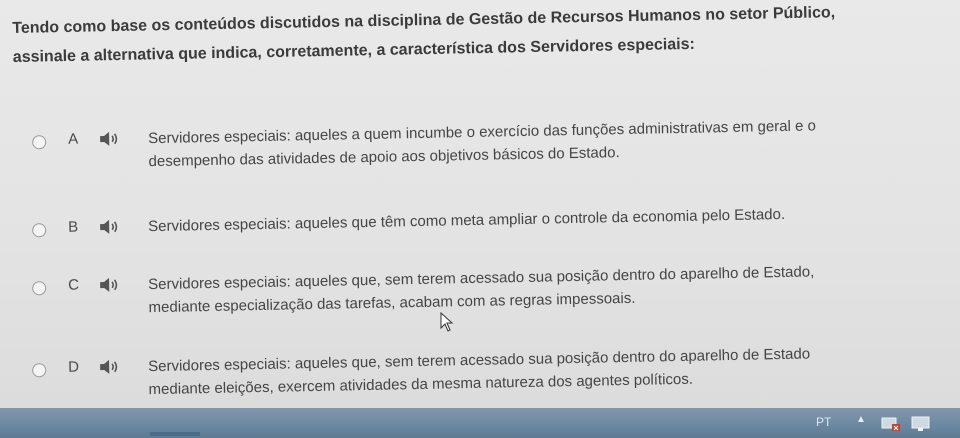 The height and width of the screenshot is (438, 960). I want to click on option-b-letter: B, so click(73, 227).